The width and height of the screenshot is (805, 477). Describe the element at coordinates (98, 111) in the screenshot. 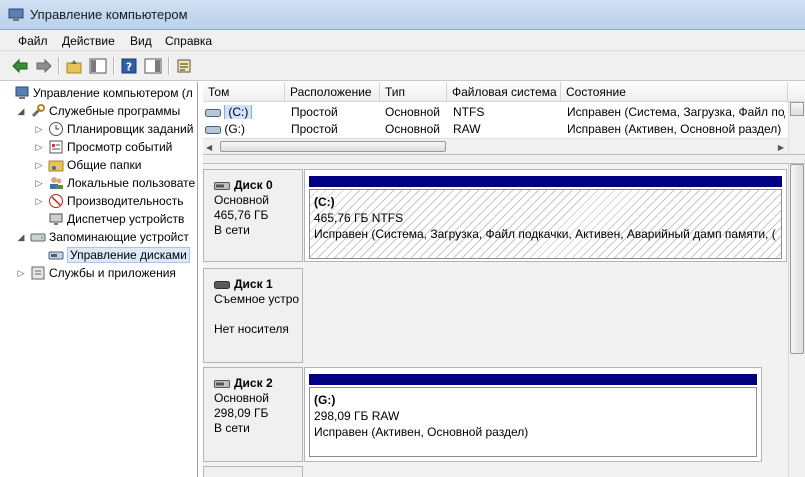

I see `tree-item-system-tools: ◢ Служебные программы` at that location.